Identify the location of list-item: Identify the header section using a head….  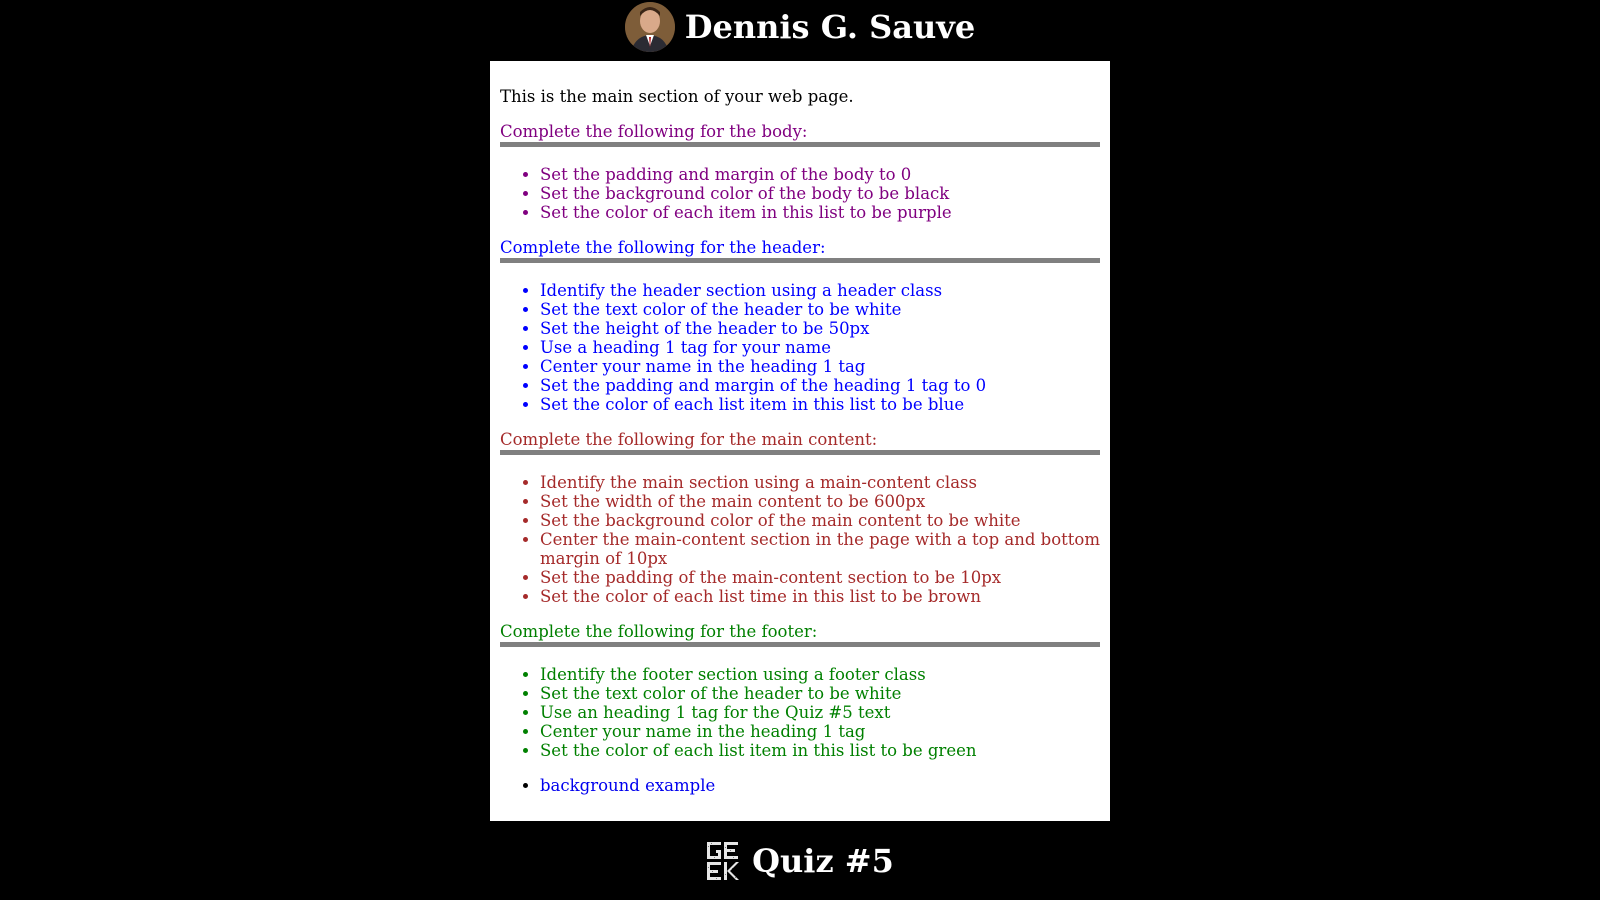
(820, 290).